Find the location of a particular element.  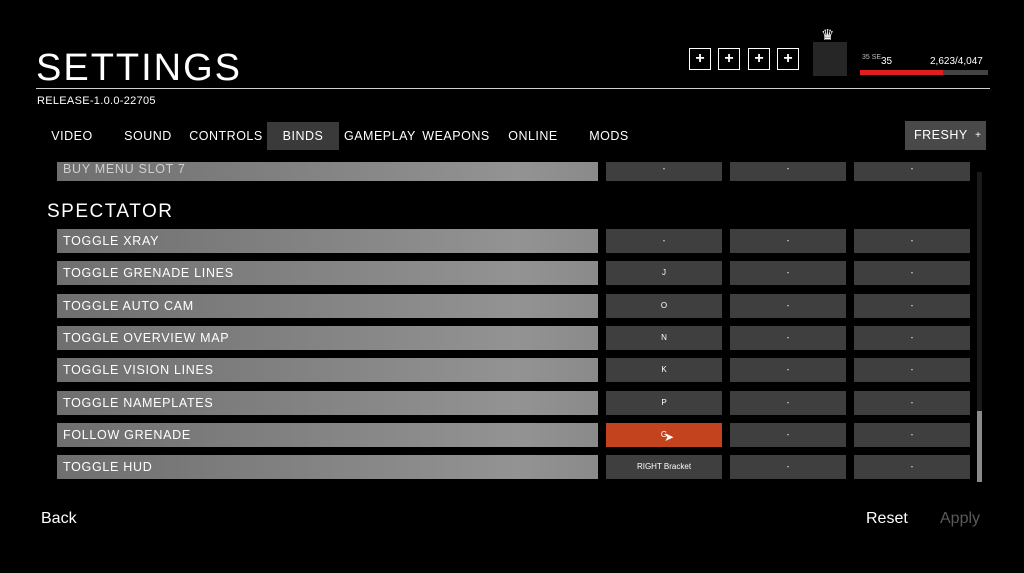

bind-row-partial: BUY MENU SLOT 7 - - - is located at coordinates (512, 171).